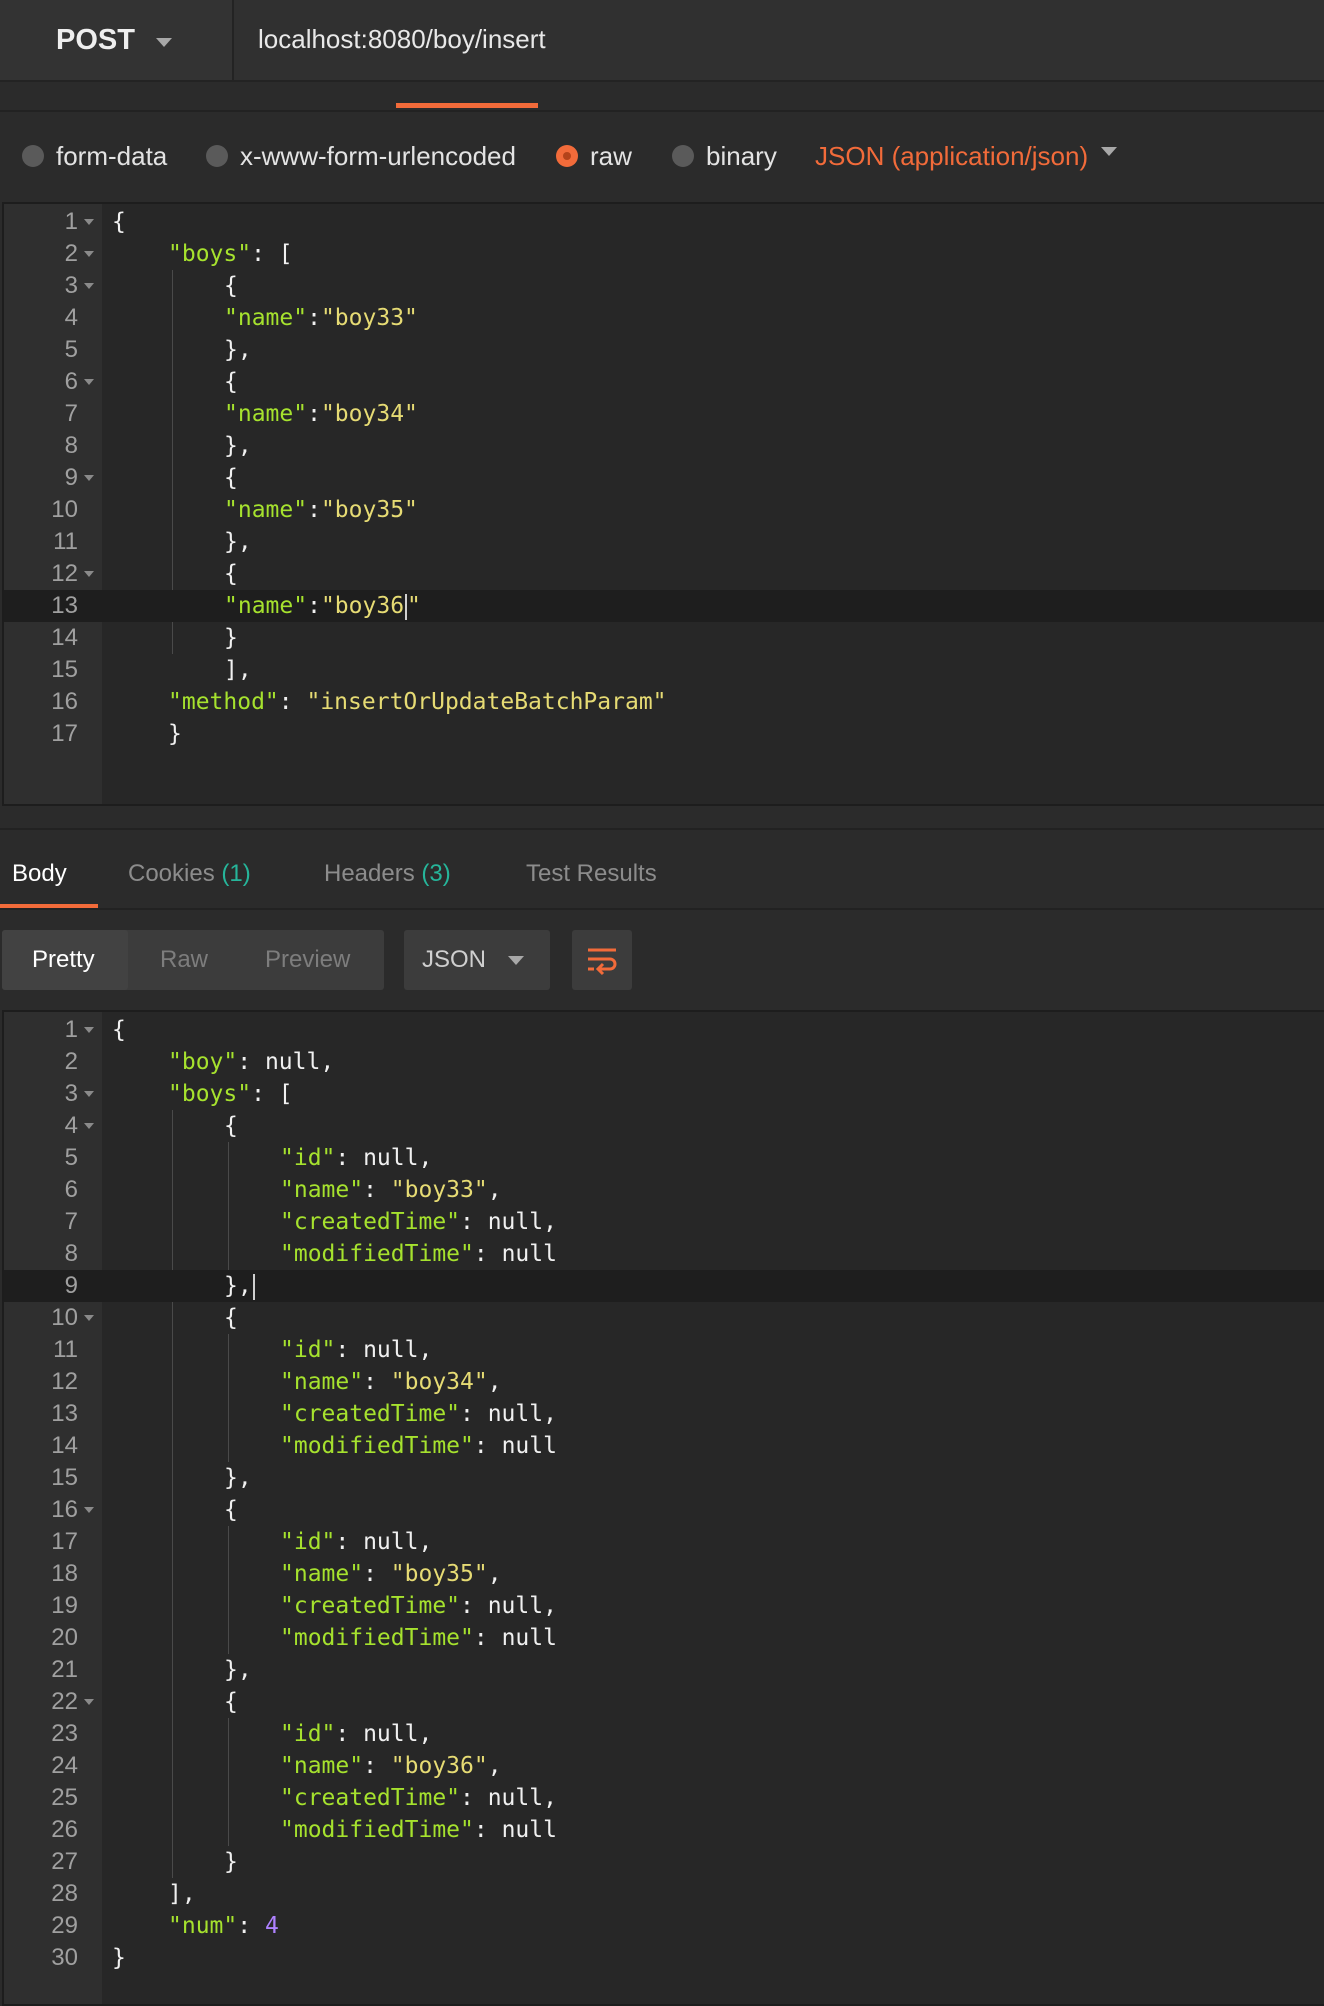  I want to click on code-line: 22 {, so click(664, 1702).